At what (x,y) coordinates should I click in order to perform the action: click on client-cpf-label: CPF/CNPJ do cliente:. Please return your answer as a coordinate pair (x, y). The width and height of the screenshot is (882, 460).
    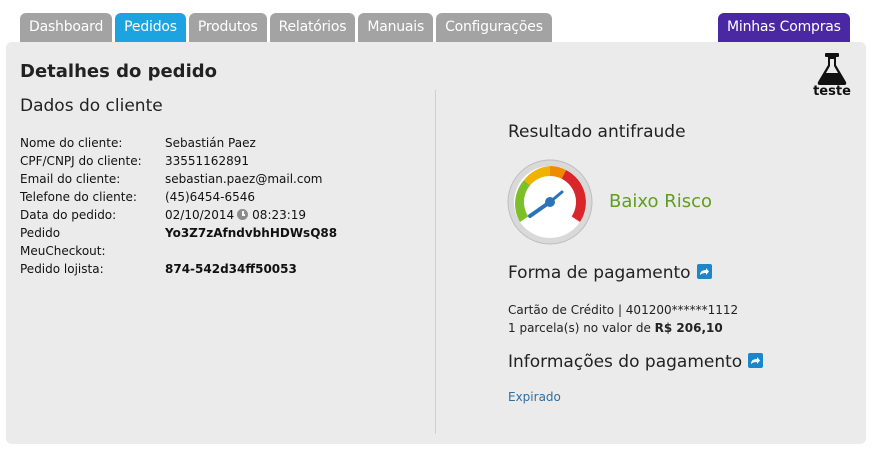
    Looking at the image, I should click on (81, 161).